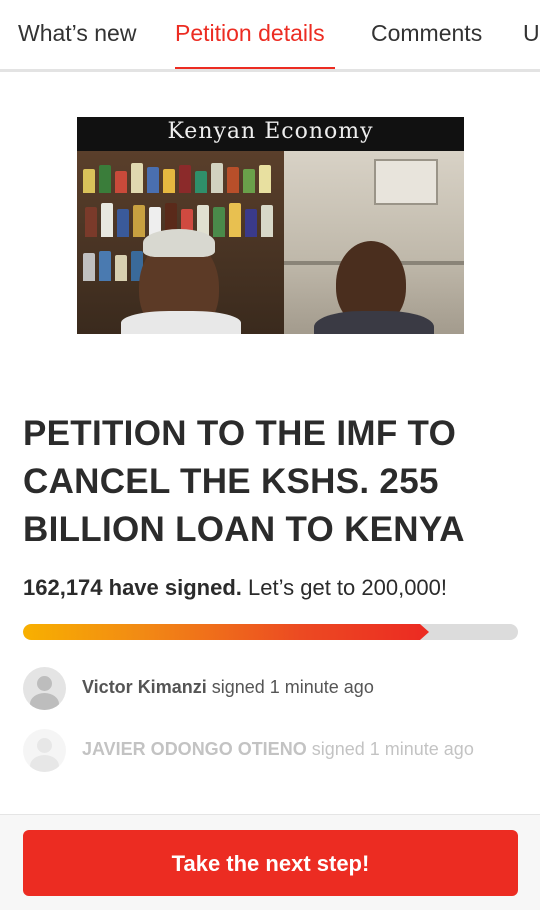 This screenshot has width=540, height=910. Describe the element at coordinates (531, 33) in the screenshot. I see `tab-updates: U` at that location.